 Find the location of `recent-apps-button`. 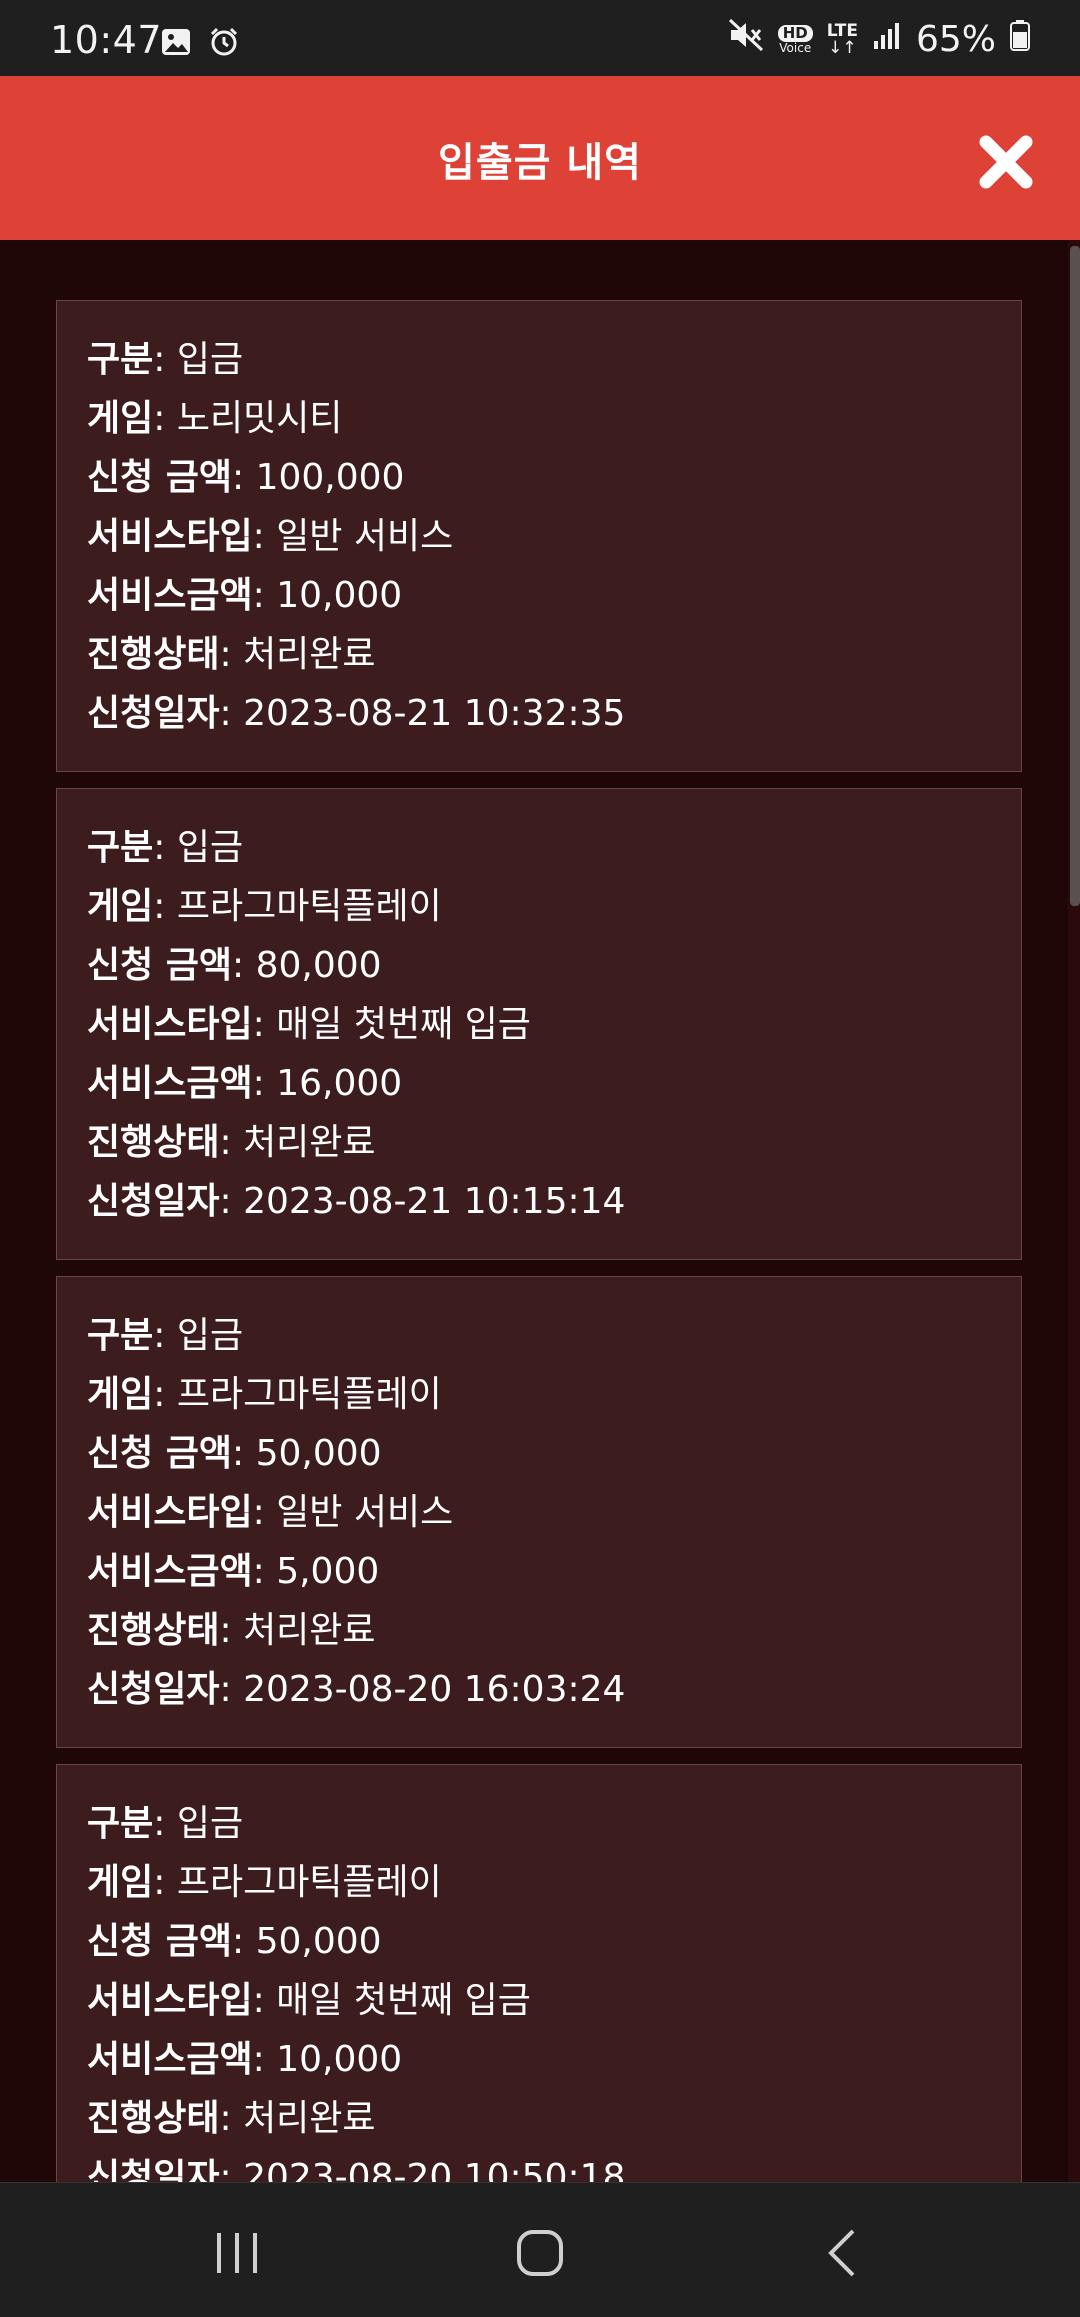

recent-apps-button is located at coordinates (237, 2253).